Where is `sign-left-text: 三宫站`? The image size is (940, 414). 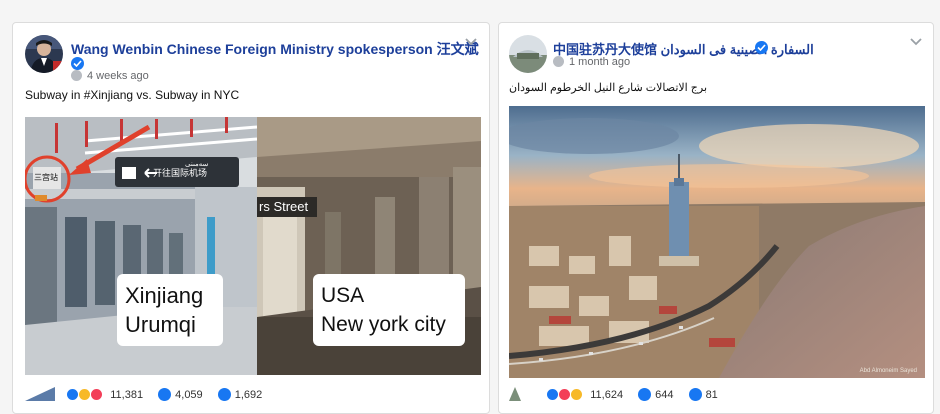 sign-left-text: 三宫站 is located at coordinates (46, 177).